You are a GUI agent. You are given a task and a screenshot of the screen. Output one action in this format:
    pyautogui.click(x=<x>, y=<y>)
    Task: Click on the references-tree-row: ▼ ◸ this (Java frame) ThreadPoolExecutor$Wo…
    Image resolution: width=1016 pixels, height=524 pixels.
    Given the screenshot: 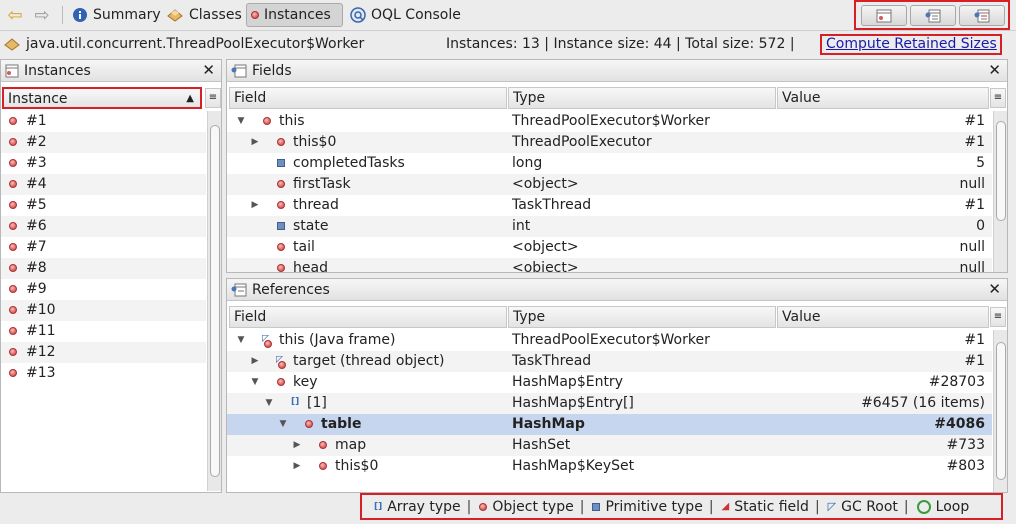 What is the action you would take?
    pyautogui.click(x=609, y=340)
    